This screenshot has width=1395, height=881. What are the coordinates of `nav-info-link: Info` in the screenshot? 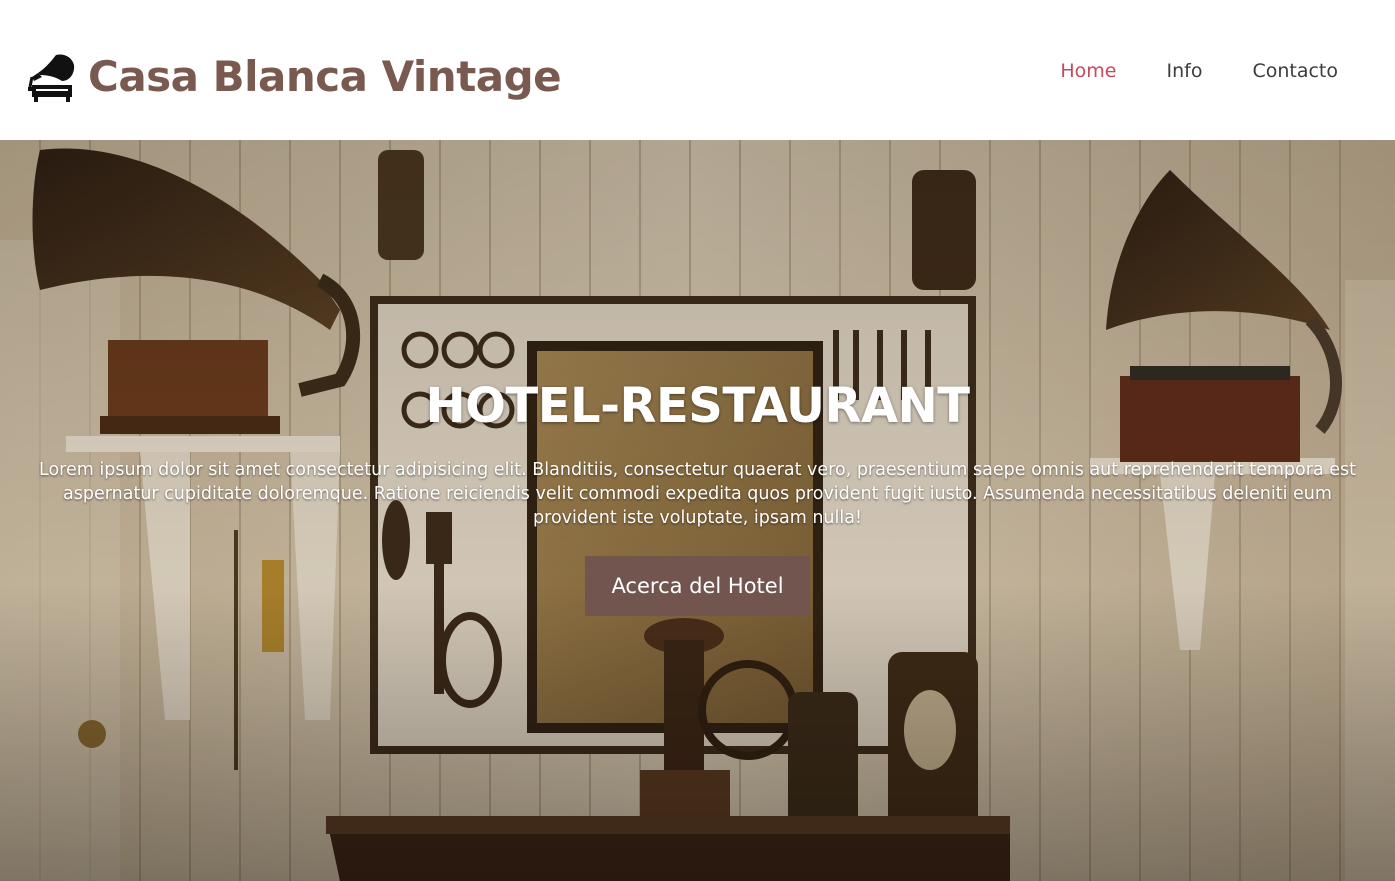 It's located at (1184, 71).